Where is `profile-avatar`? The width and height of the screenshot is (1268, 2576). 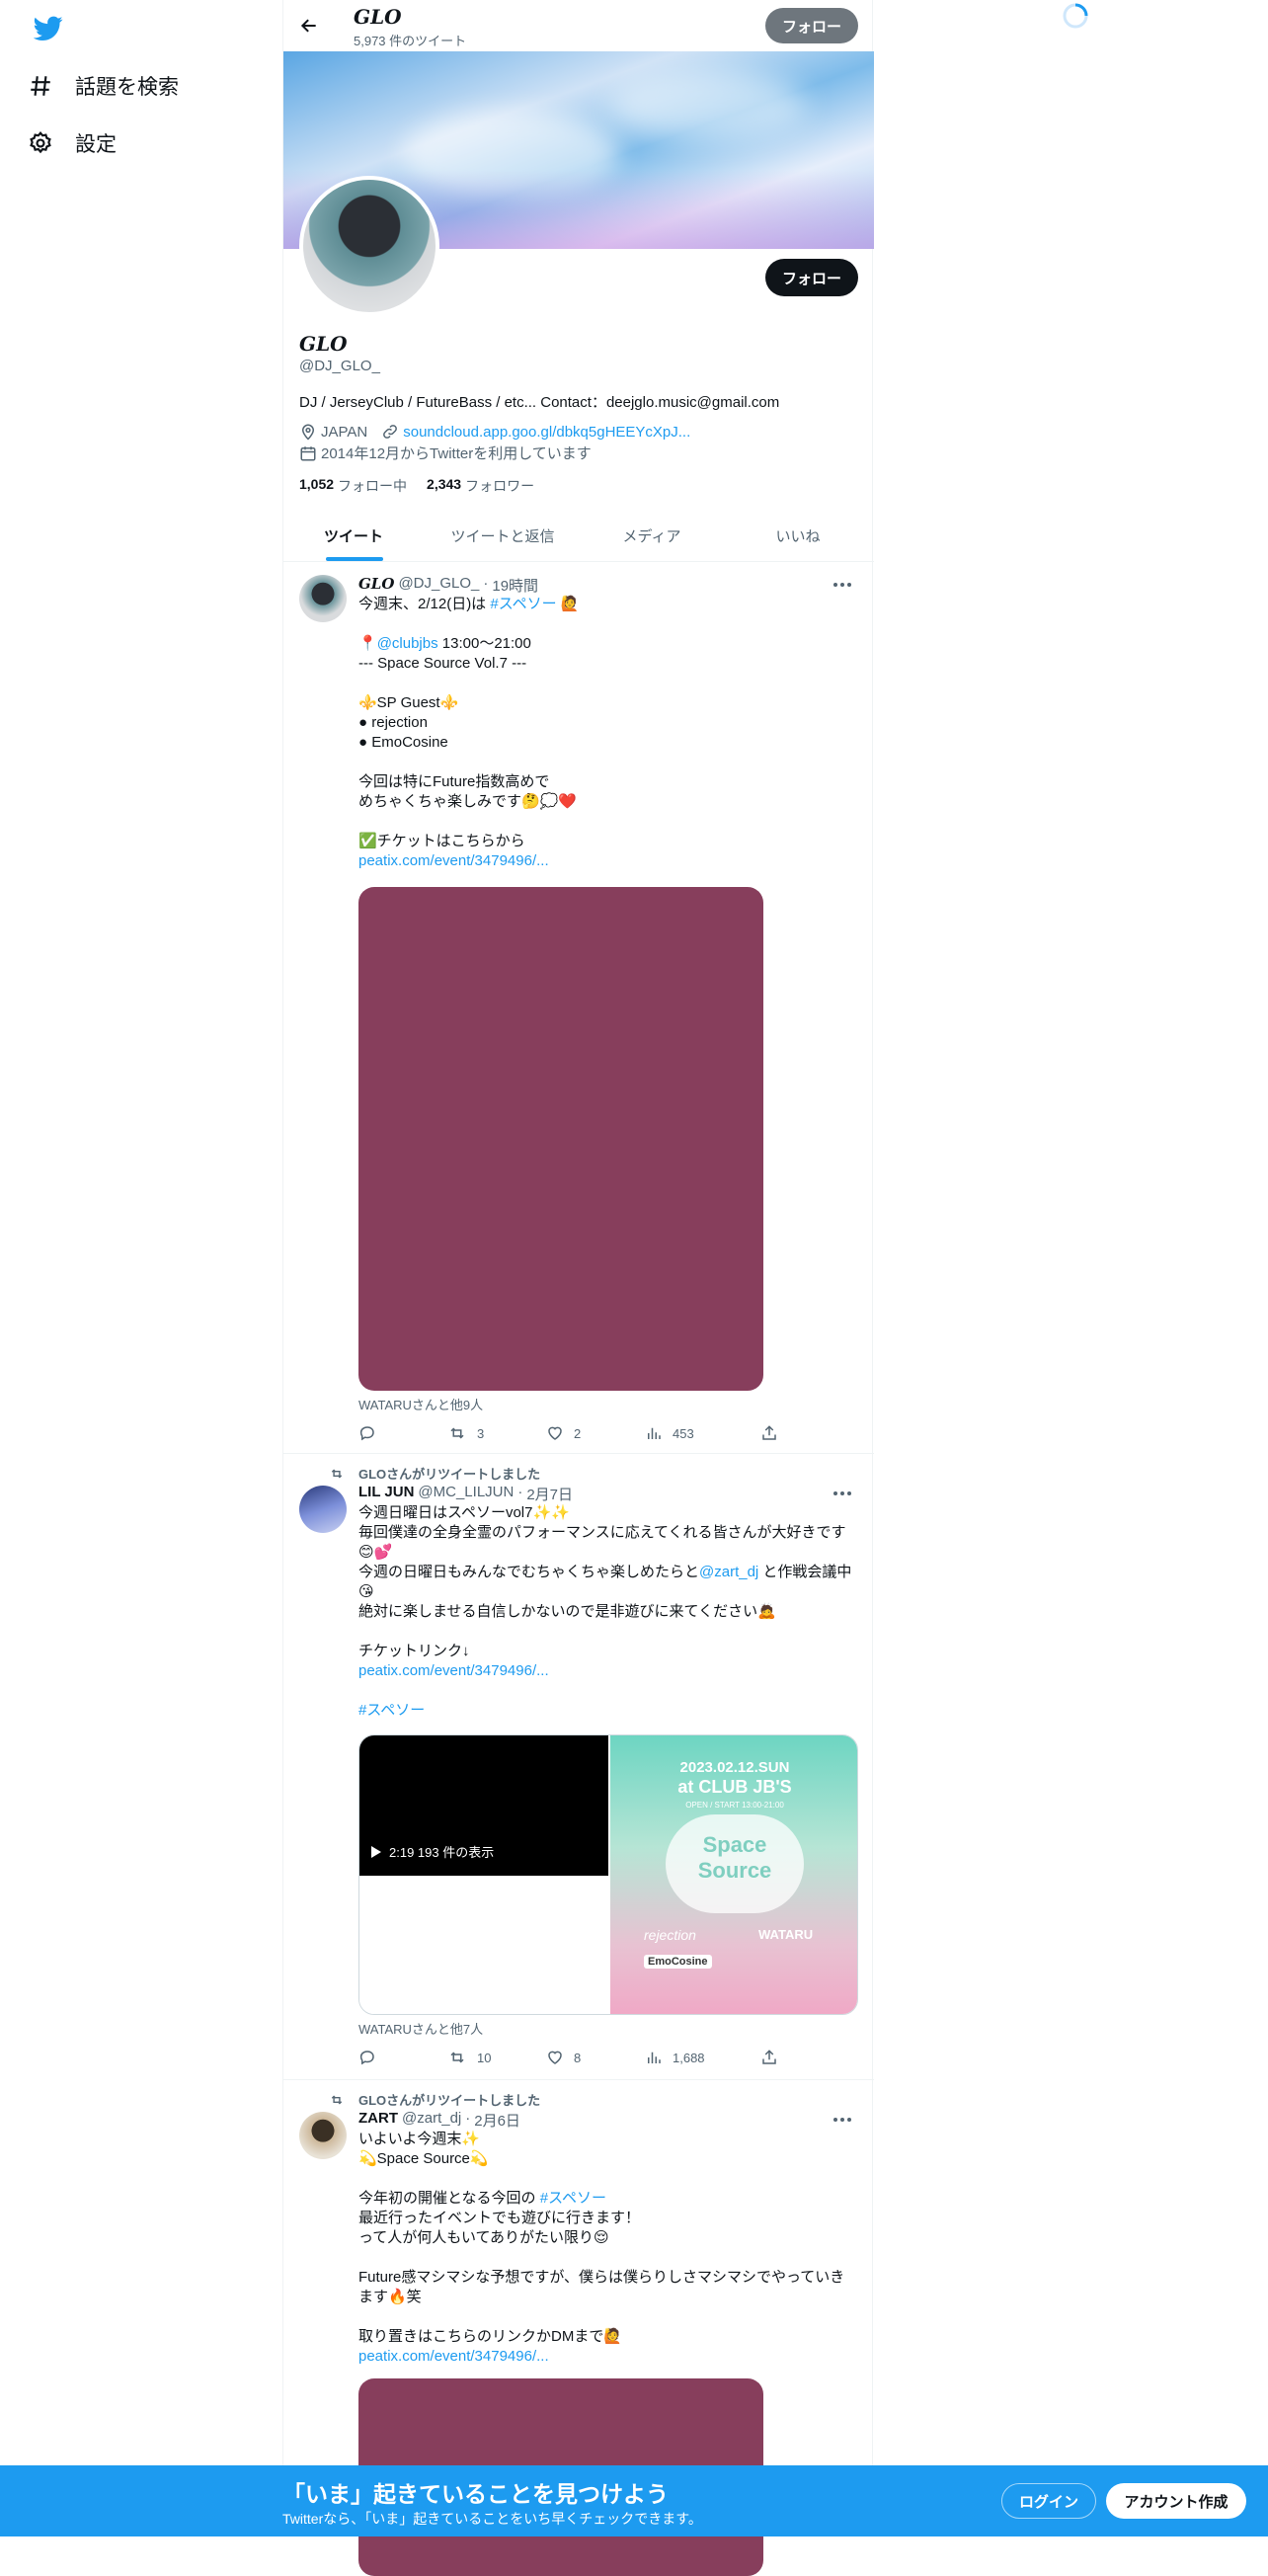
profile-avatar is located at coordinates (369, 246).